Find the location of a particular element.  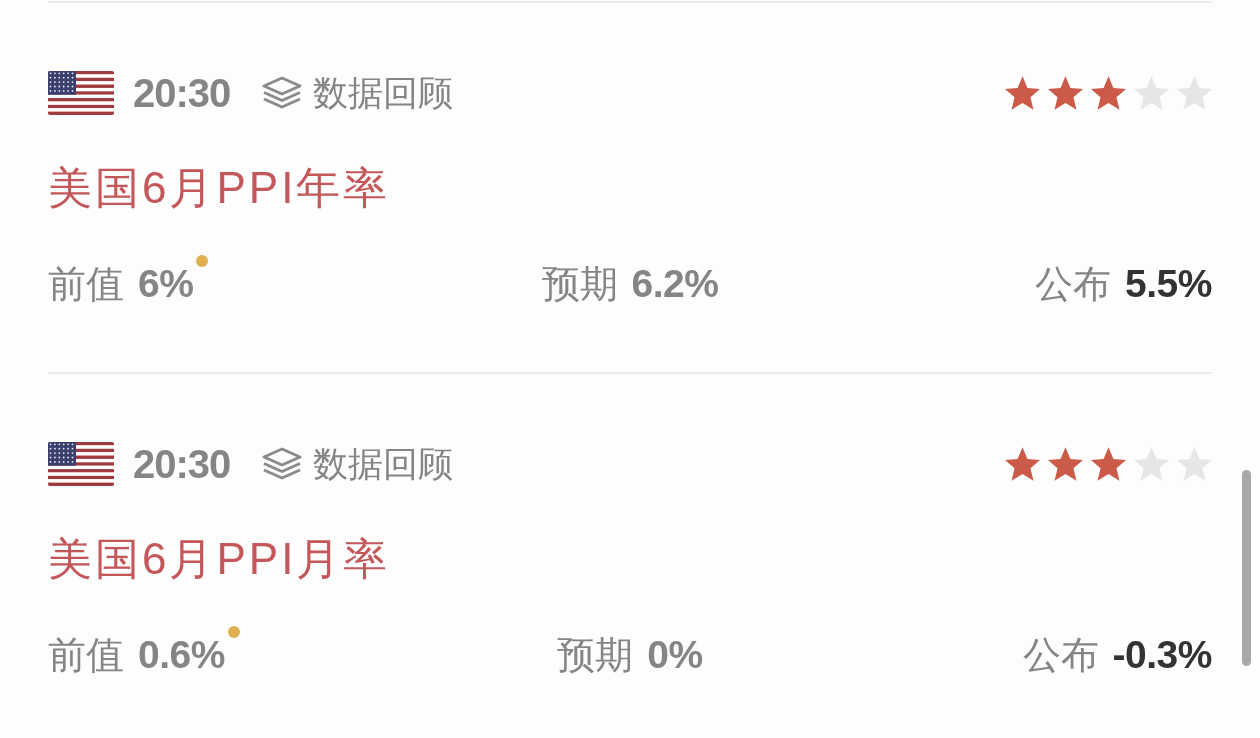

forecast-value: 0% is located at coordinates (675, 655).